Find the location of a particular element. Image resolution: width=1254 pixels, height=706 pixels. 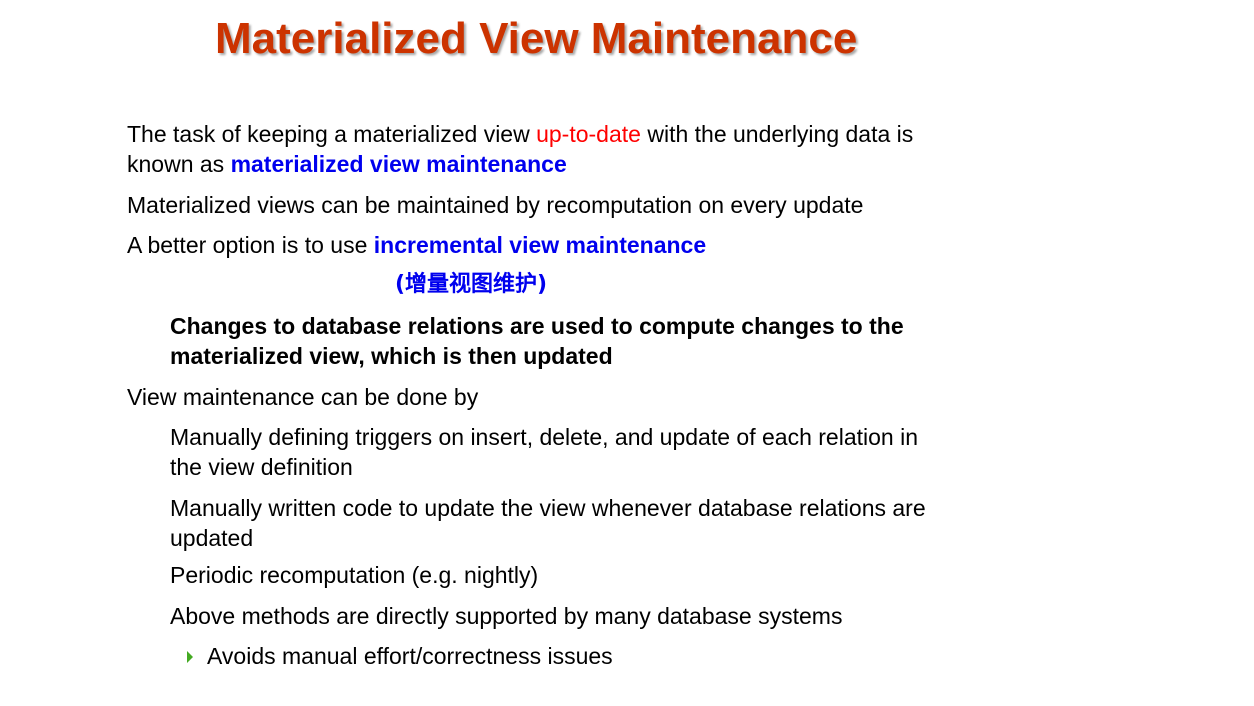

text: A better option is to use is located at coordinates (250, 245).